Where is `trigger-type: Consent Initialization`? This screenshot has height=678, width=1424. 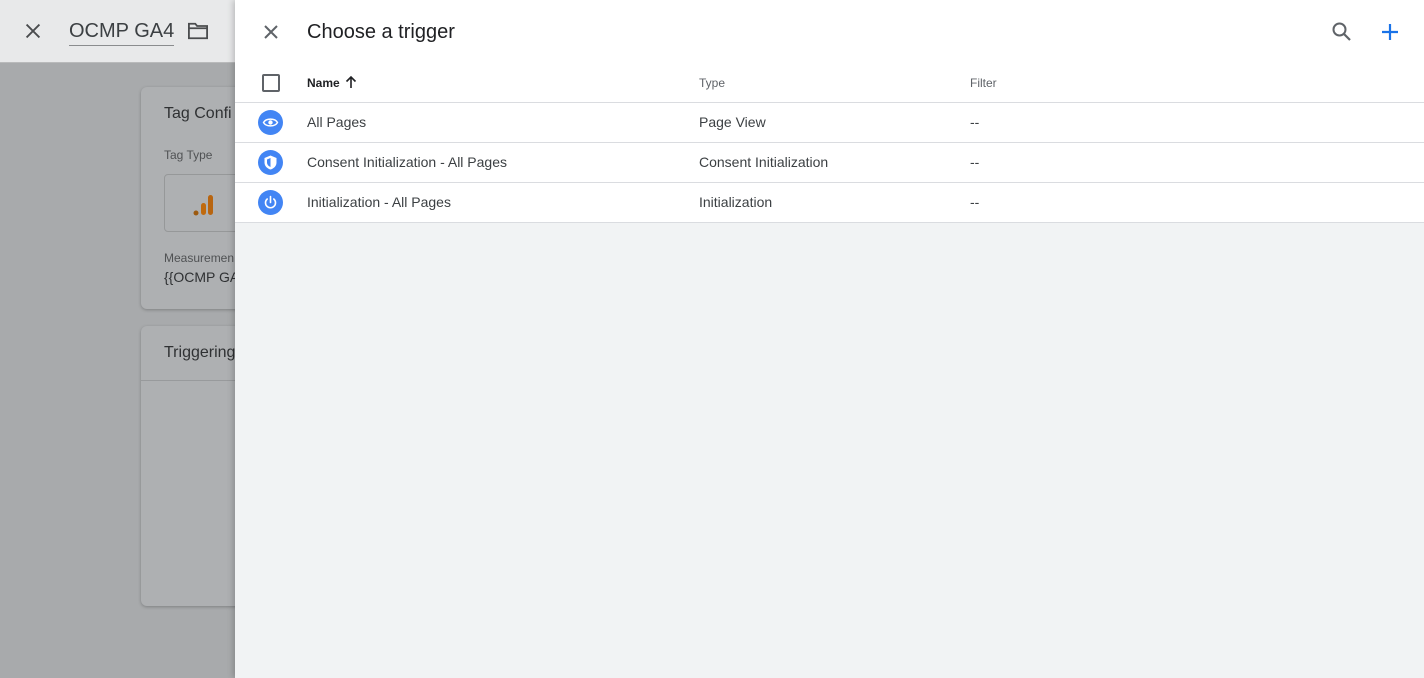
trigger-type: Consent Initialization is located at coordinates (764, 162).